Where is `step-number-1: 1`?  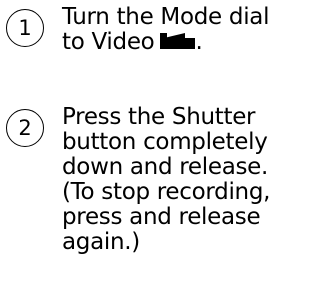 step-number-1: 1 is located at coordinates (25, 28).